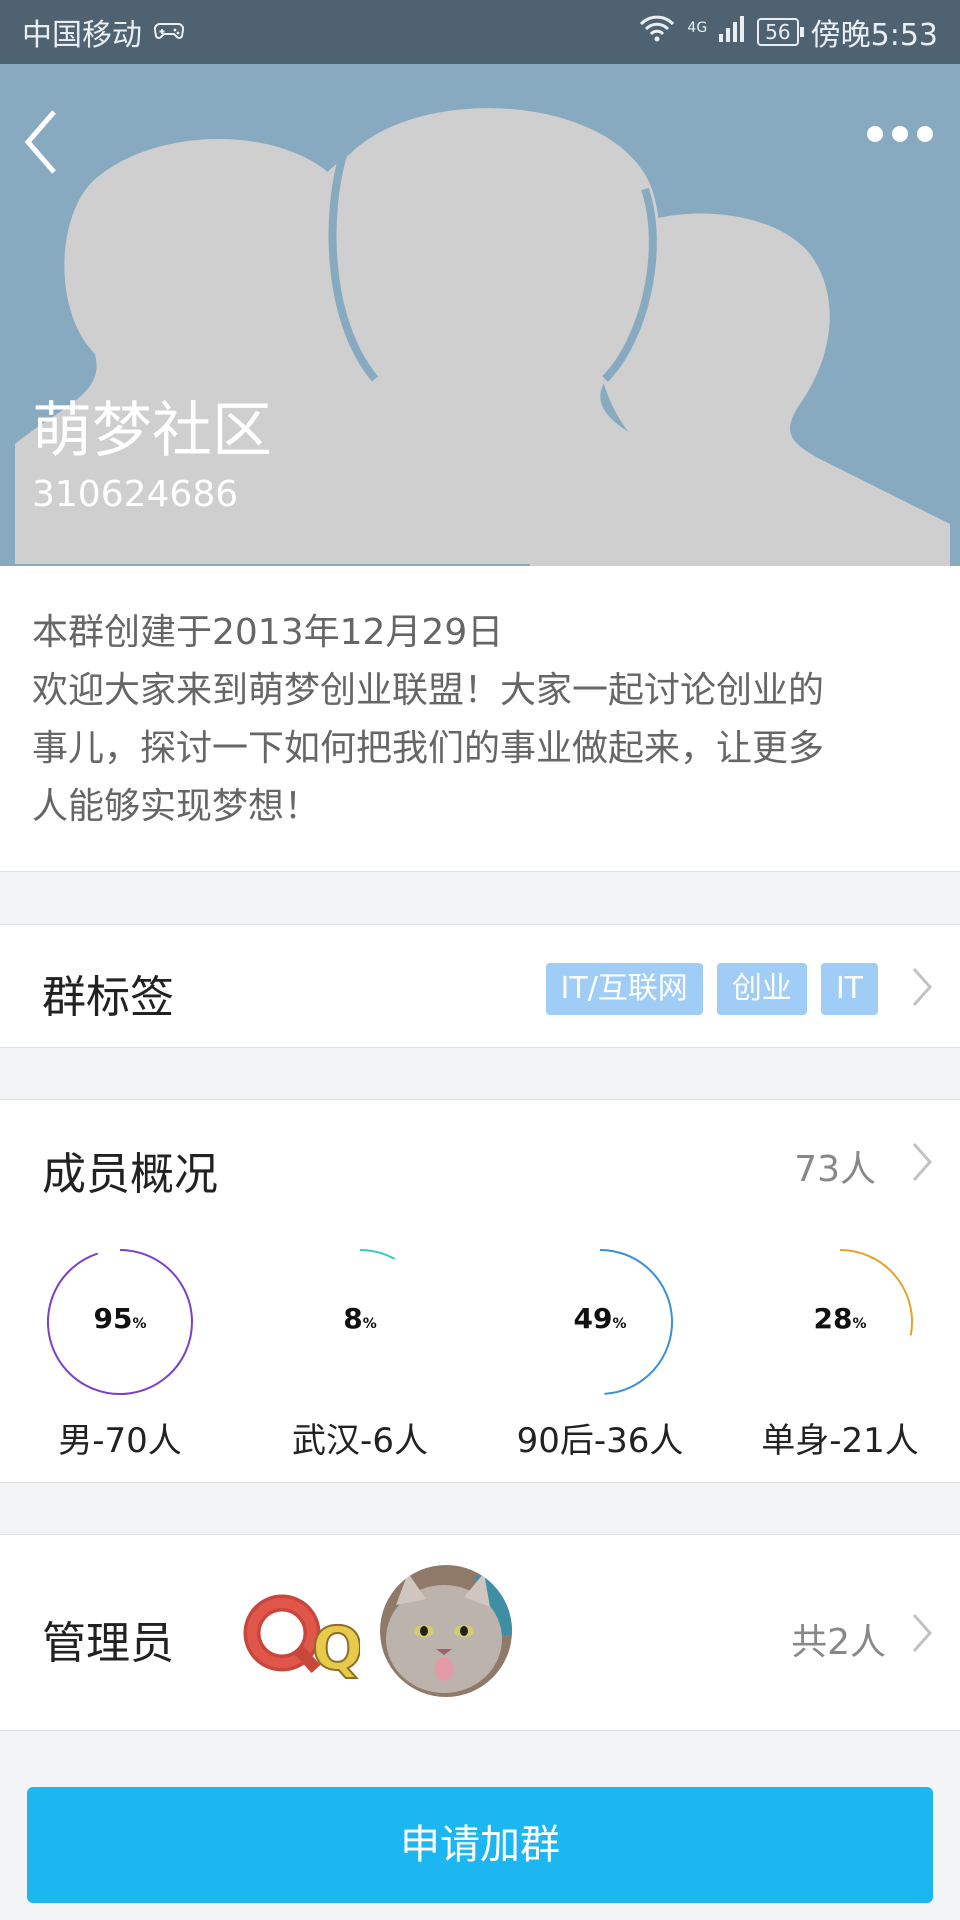 Image resolution: width=960 pixels, height=1920 pixels. What do you see at coordinates (120, 1441) in the screenshot?
I see `stat-label: 男-70人` at bounding box center [120, 1441].